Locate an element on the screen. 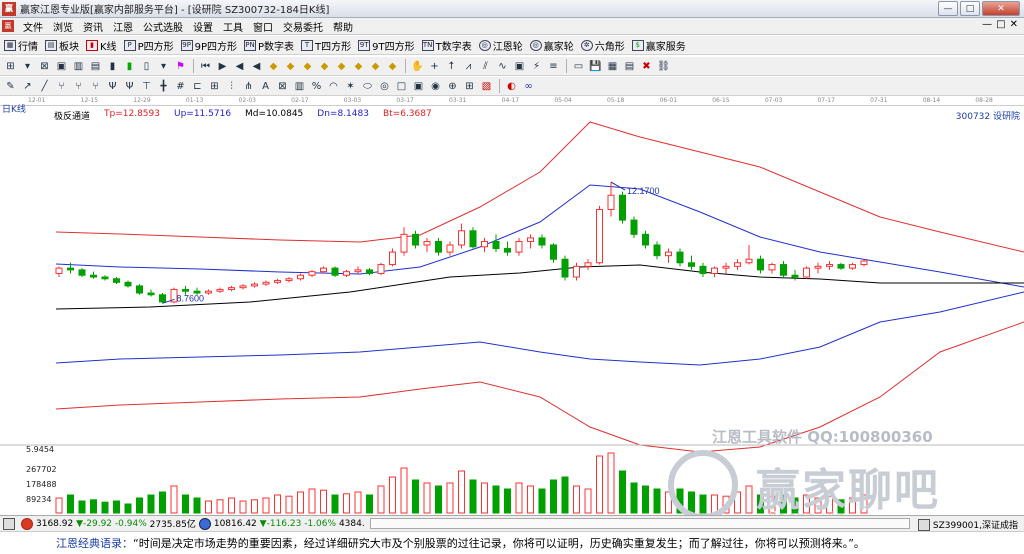 The width and height of the screenshot is (1024, 554). bracket-icon: ⊏ is located at coordinates (197, 86).